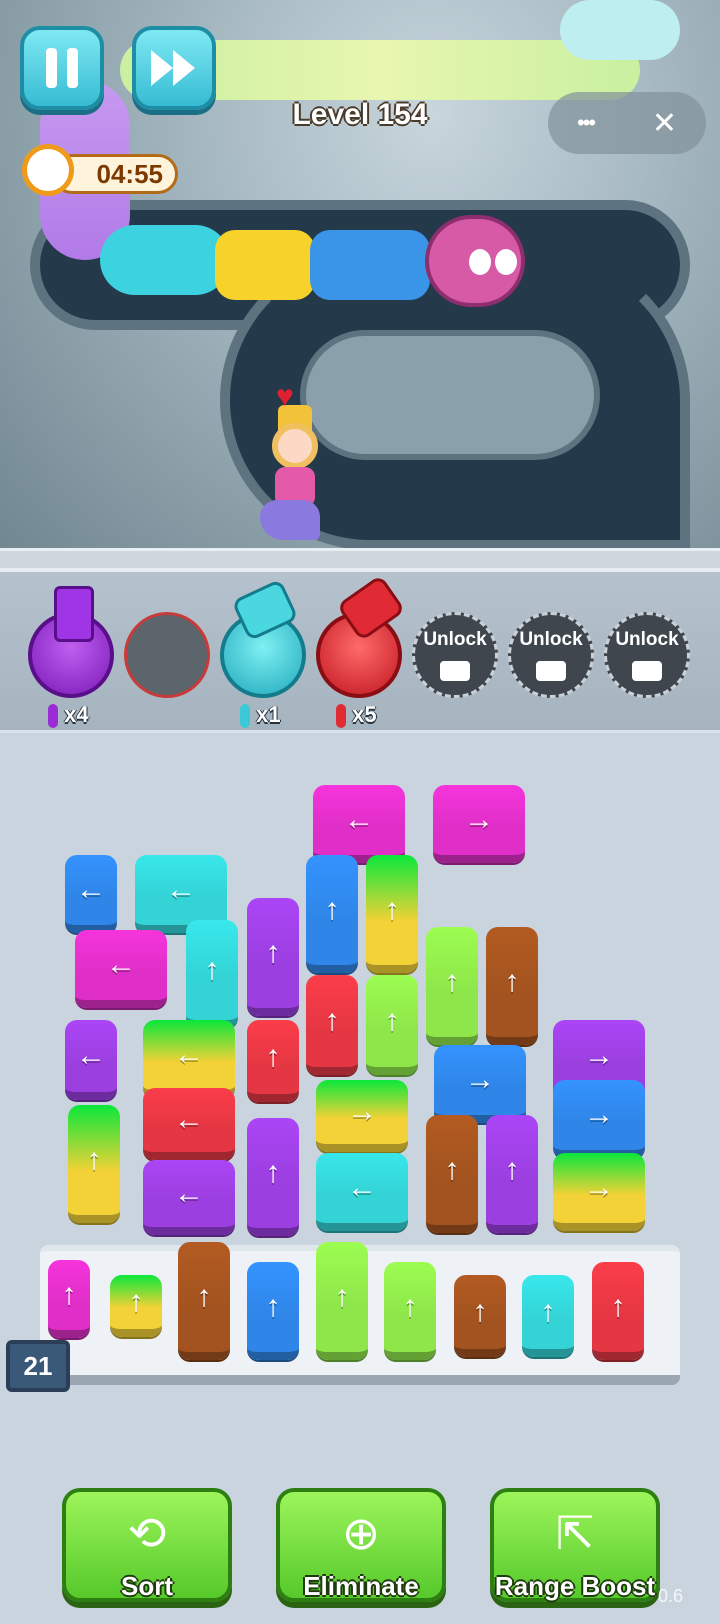 Image resolution: width=720 pixels, height=1624 pixels. I want to click on pause-button, so click(62, 68).